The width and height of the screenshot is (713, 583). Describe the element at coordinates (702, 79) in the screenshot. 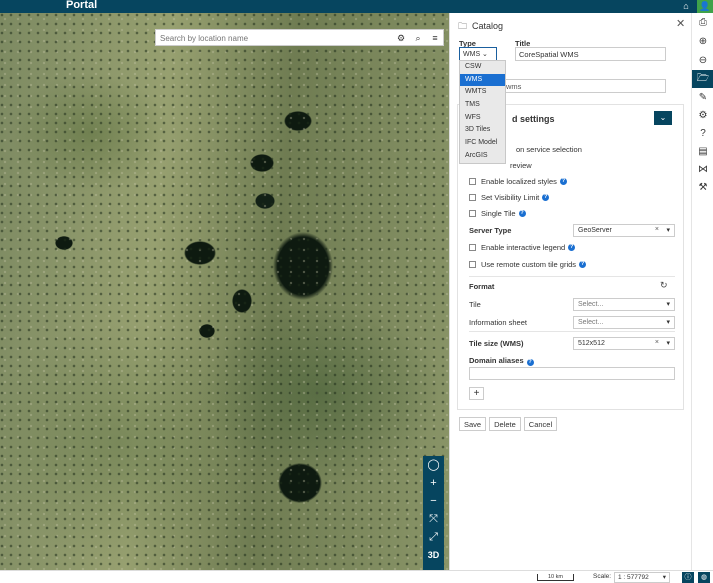

I see `catalog-icon: 🗁` at that location.